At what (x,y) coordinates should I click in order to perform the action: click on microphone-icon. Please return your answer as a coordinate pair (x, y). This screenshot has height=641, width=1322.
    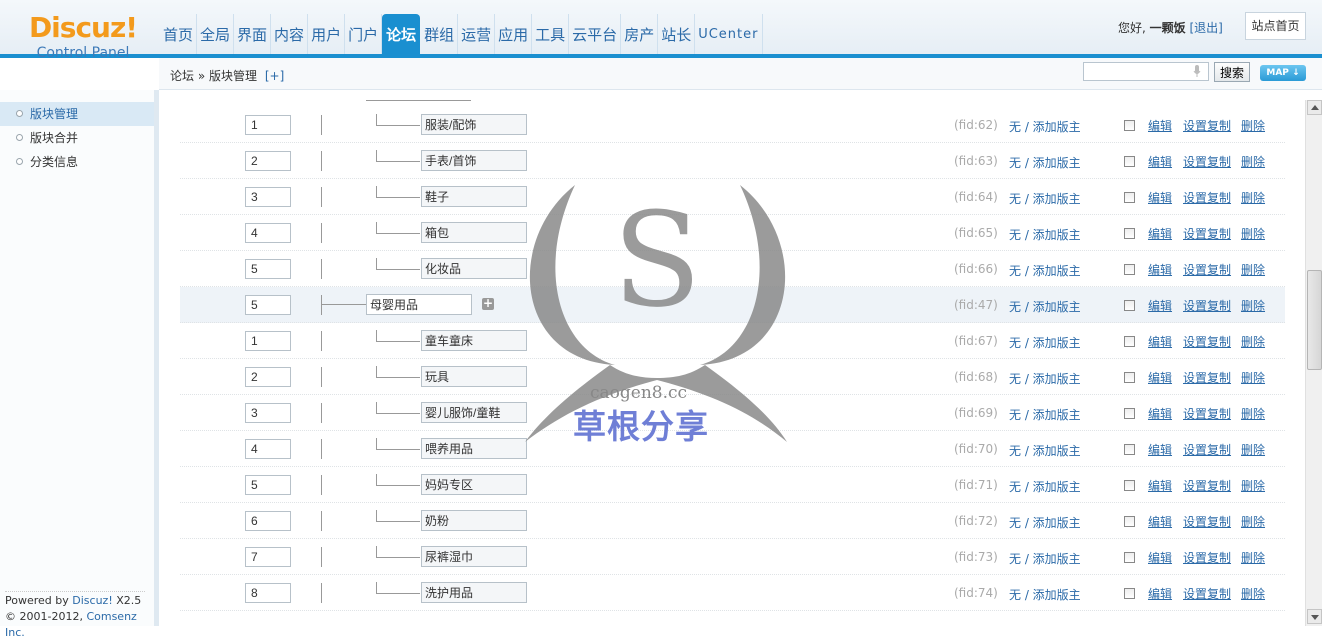
    Looking at the image, I should click on (1197, 71).